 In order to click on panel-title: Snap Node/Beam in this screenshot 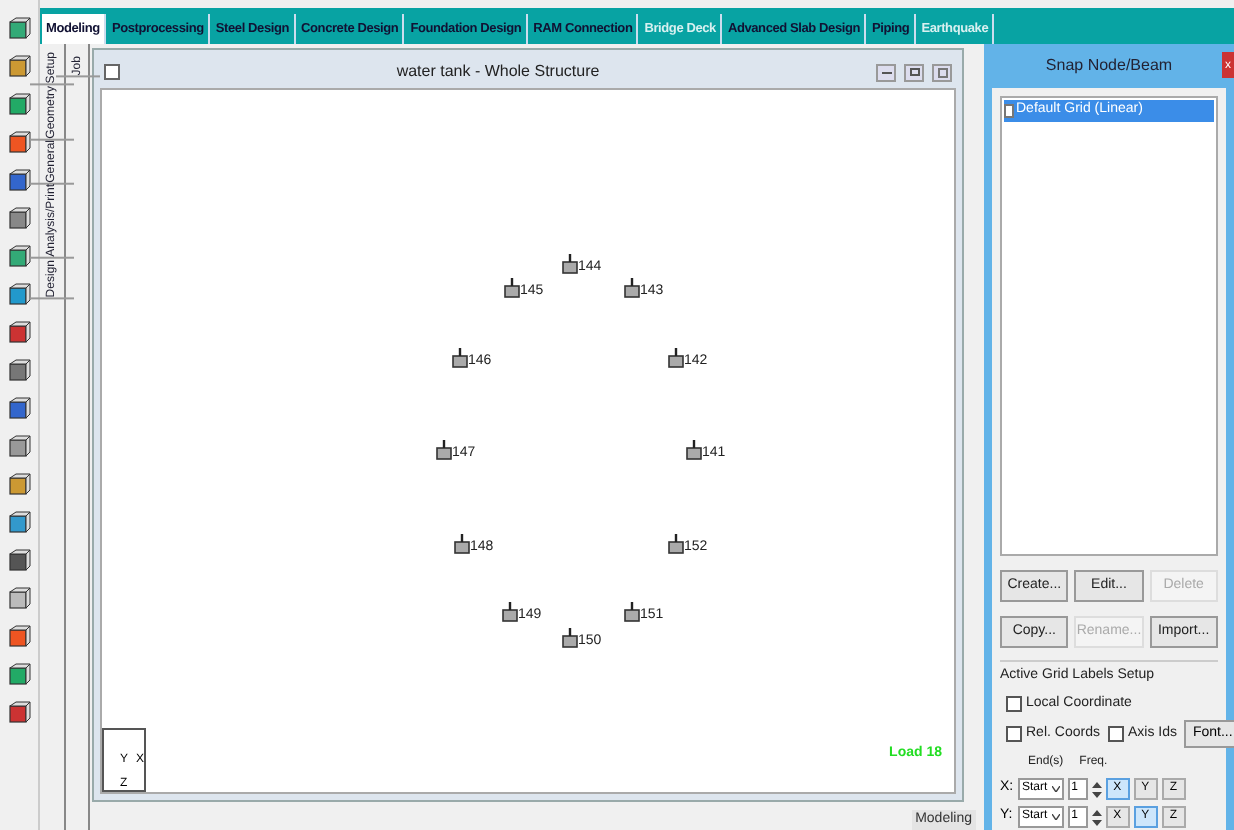, I will do `click(1109, 66)`.